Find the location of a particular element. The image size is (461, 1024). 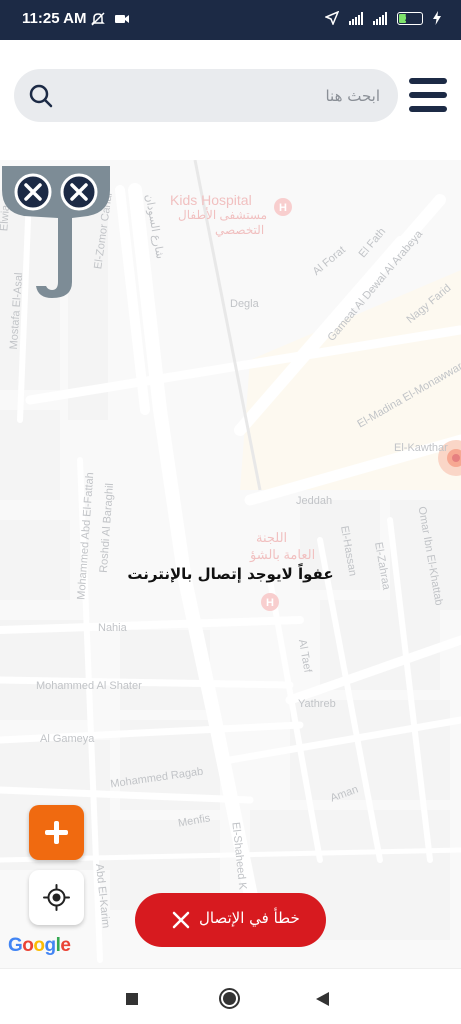

battery-icon: 29 is located at coordinates (410, 18).